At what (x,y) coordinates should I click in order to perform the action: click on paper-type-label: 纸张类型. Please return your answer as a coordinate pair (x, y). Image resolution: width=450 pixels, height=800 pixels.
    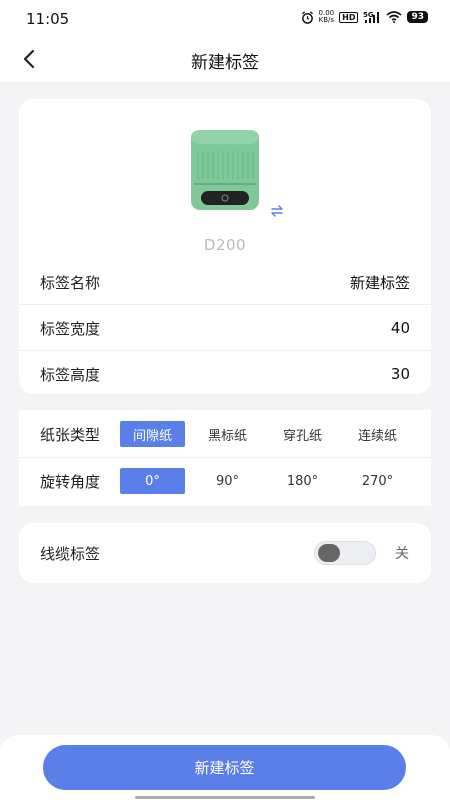
    Looking at the image, I should click on (70, 434).